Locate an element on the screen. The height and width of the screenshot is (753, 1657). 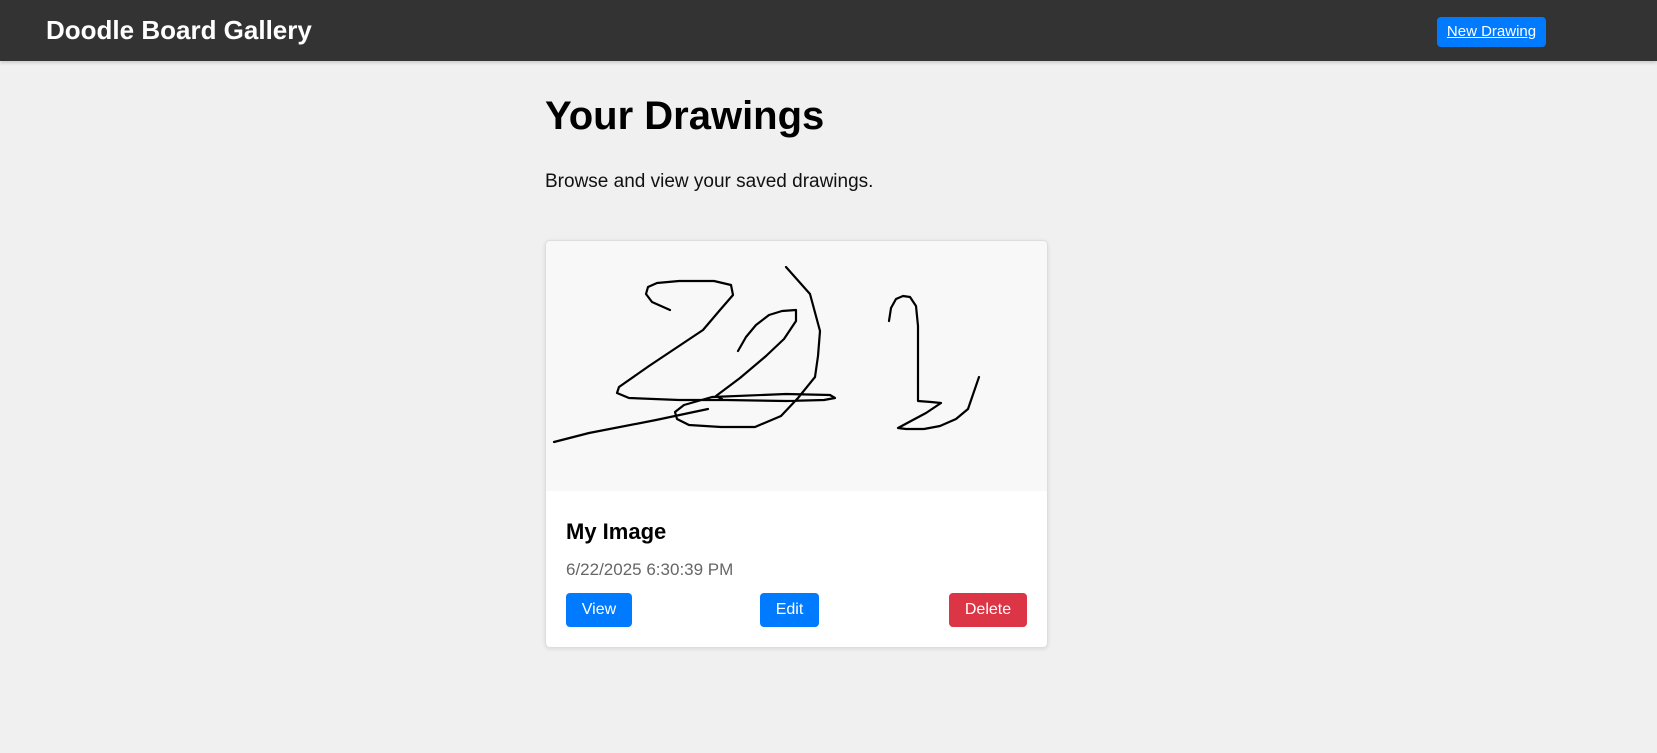
view-button: View is located at coordinates (599, 610).